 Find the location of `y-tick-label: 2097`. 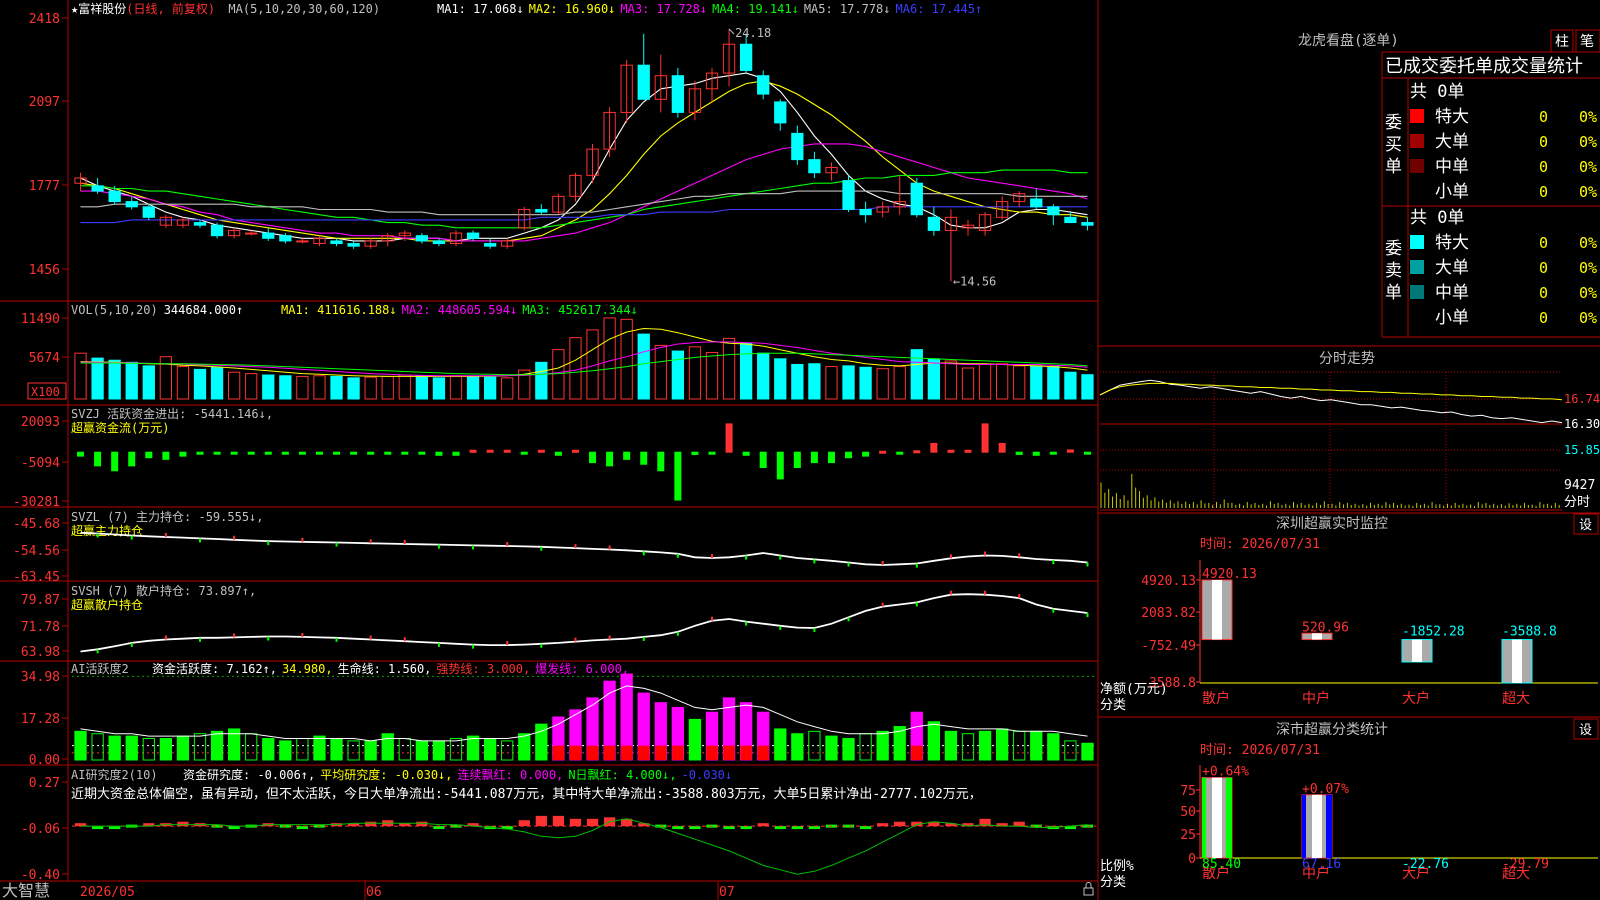

y-tick-label: 2097 is located at coordinates (44, 102).